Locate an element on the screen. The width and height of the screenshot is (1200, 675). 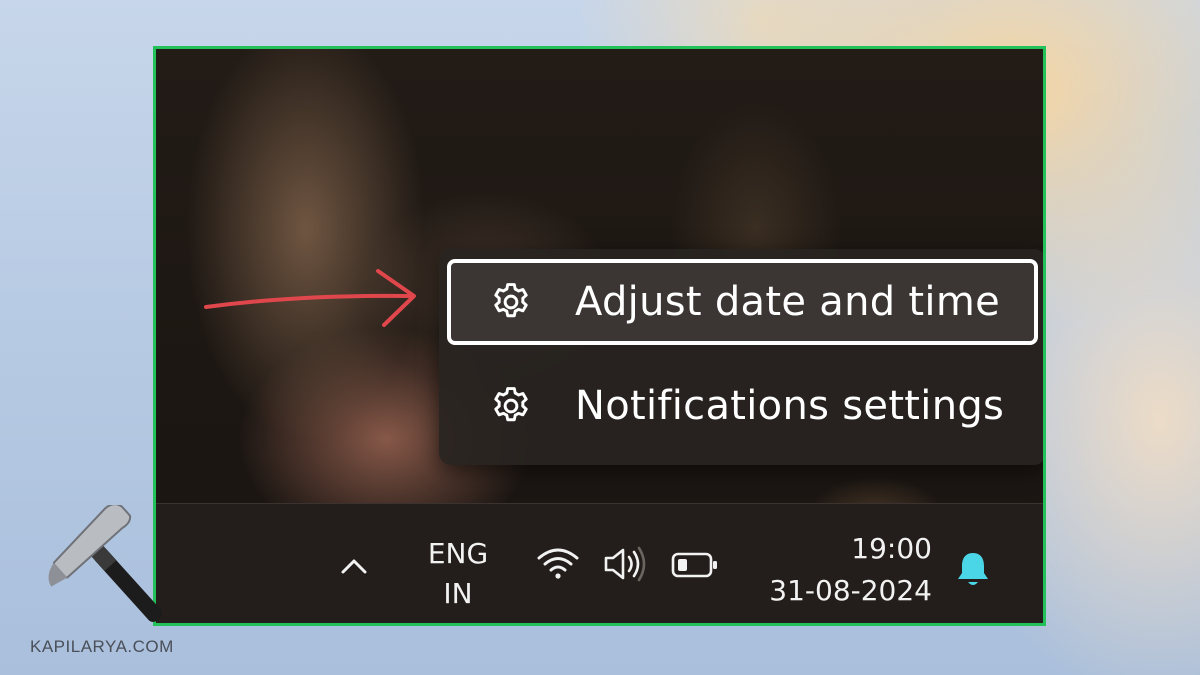
bell-icon is located at coordinates (973, 569).